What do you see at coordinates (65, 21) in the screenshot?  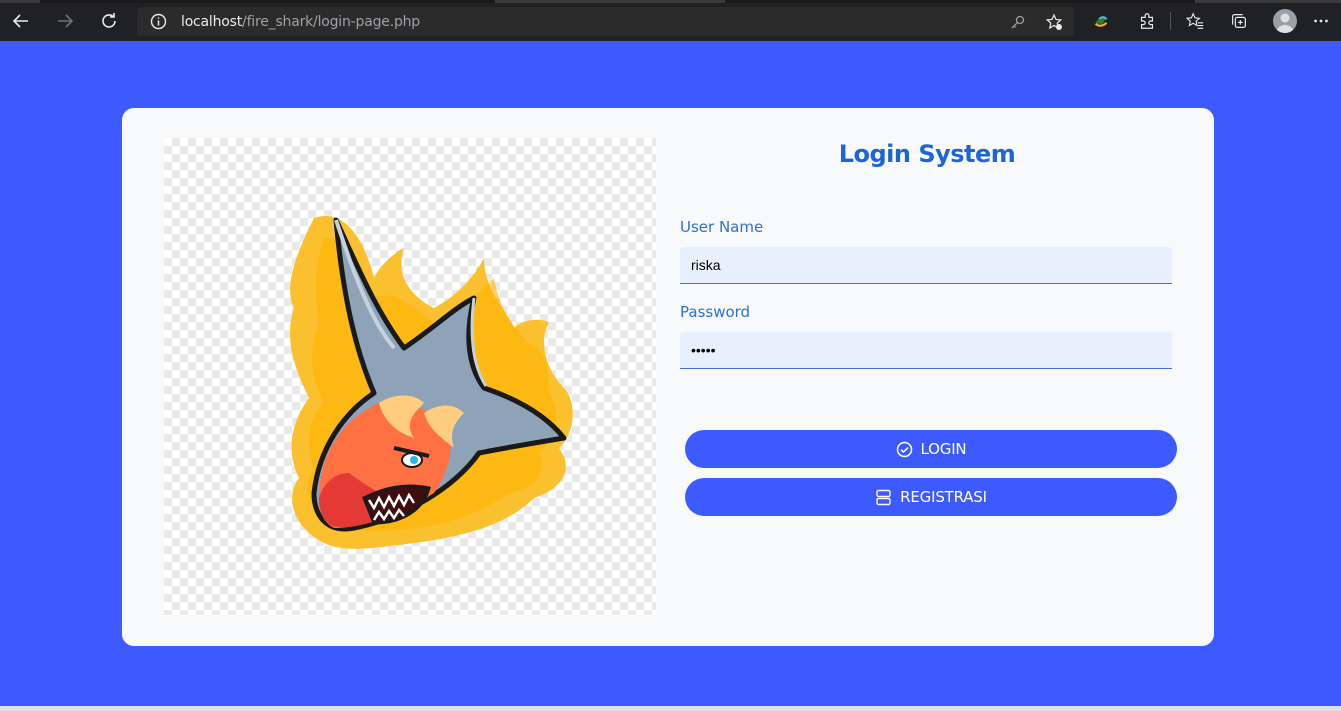 I see `forward-icon` at bounding box center [65, 21].